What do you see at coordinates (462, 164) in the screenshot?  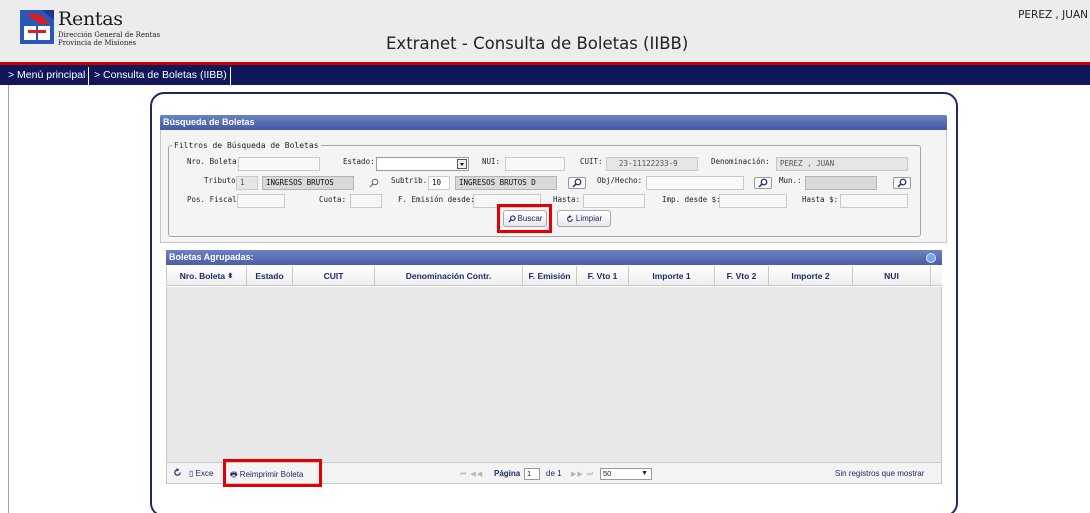 I see `chevron-down-icon` at bounding box center [462, 164].